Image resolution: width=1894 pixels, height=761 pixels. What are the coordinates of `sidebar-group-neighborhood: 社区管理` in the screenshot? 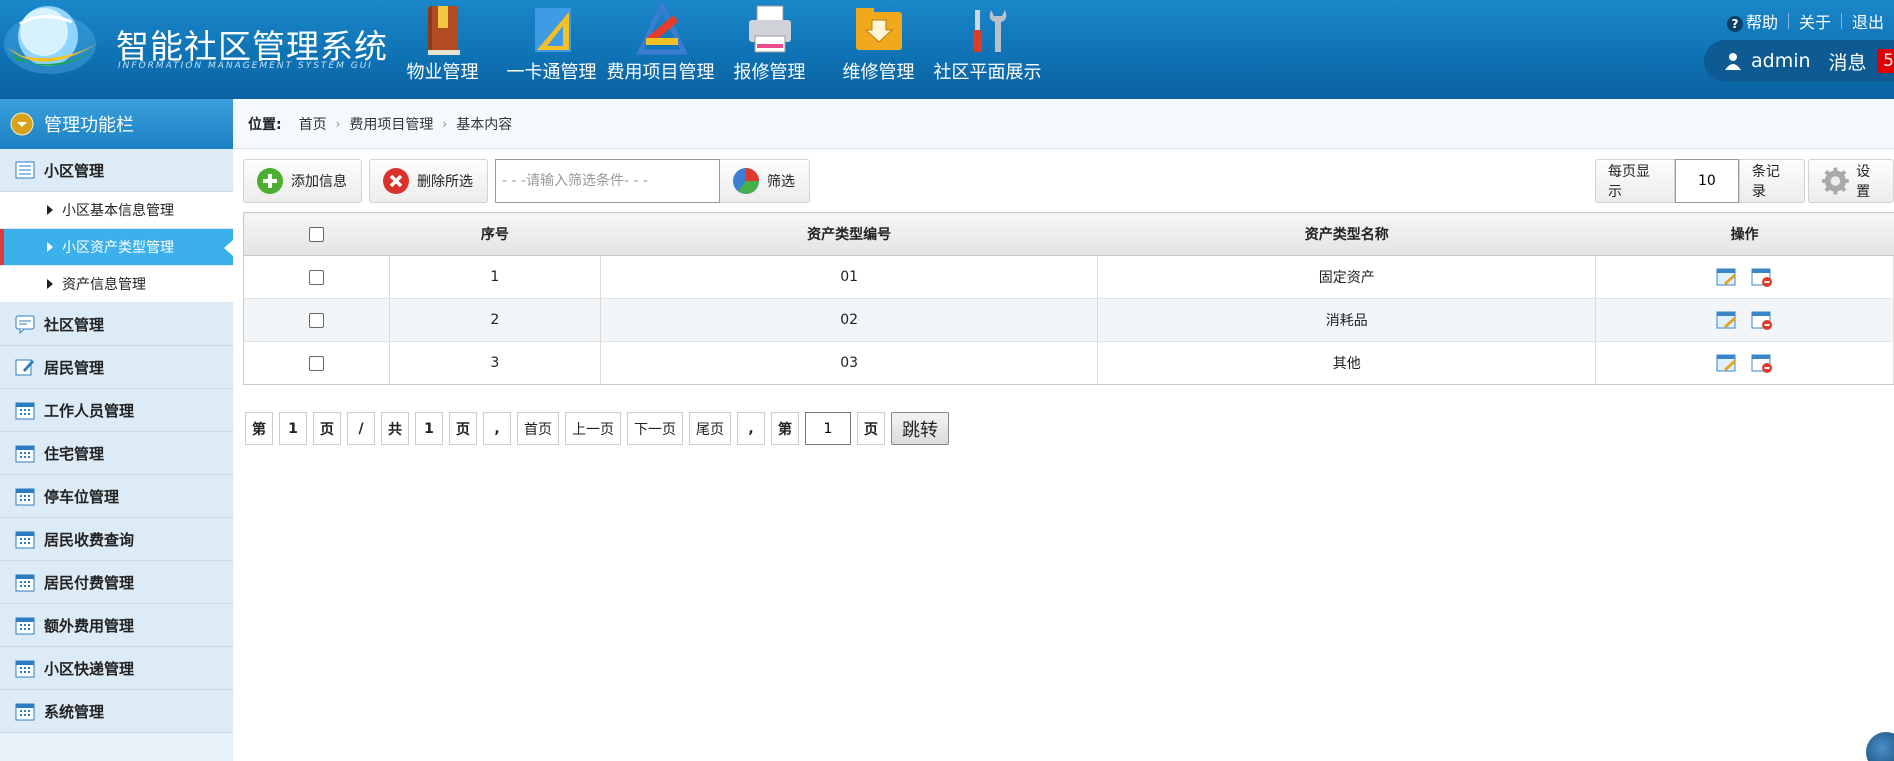 It's located at (116, 324).